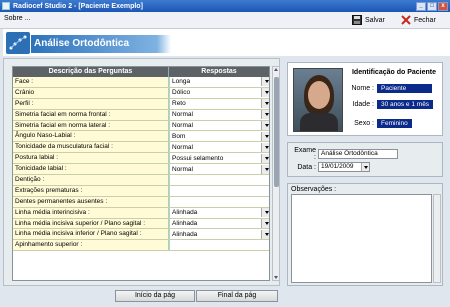  What do you see at coordinates (375, 20) in the screenshot?
I see `save-label: Salvar` at bounding box center [375, 20].